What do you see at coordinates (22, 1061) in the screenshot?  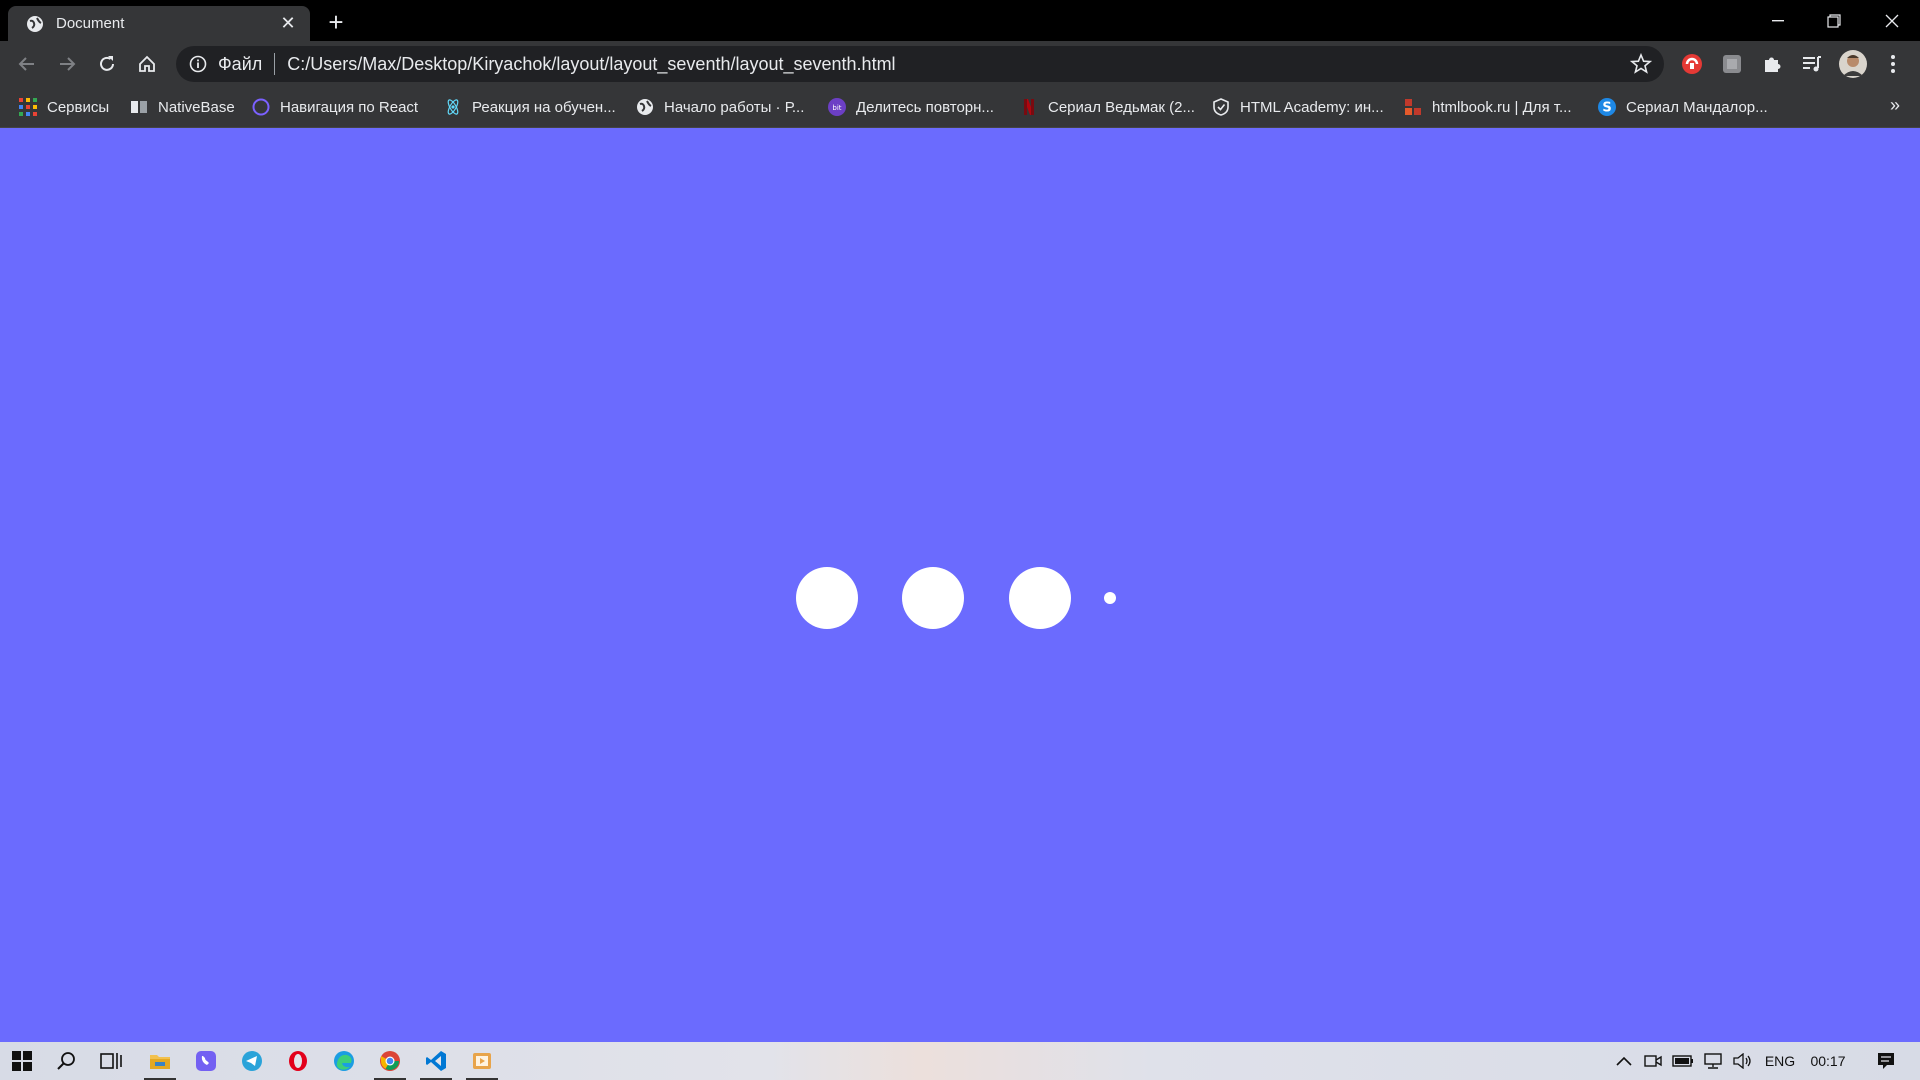 I see `windows-start-icon` at bounding box center [22, 1061].